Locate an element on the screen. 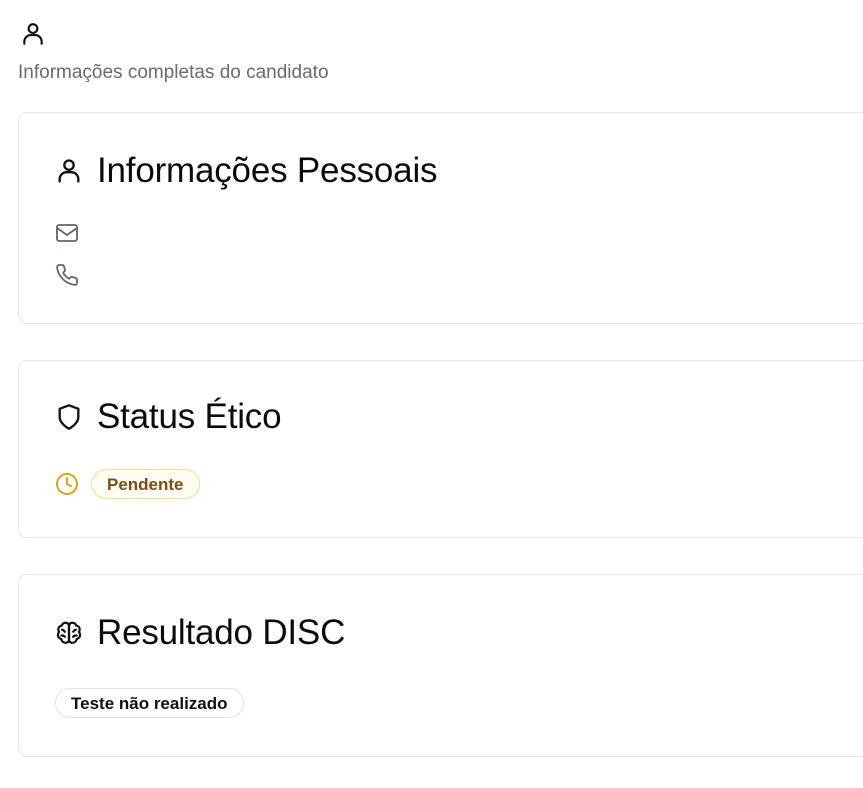 Image resolution: width=863 pixels, height=788 pixels. personal-info-header: Informações Pessoais is located at coordinates (246, 171).